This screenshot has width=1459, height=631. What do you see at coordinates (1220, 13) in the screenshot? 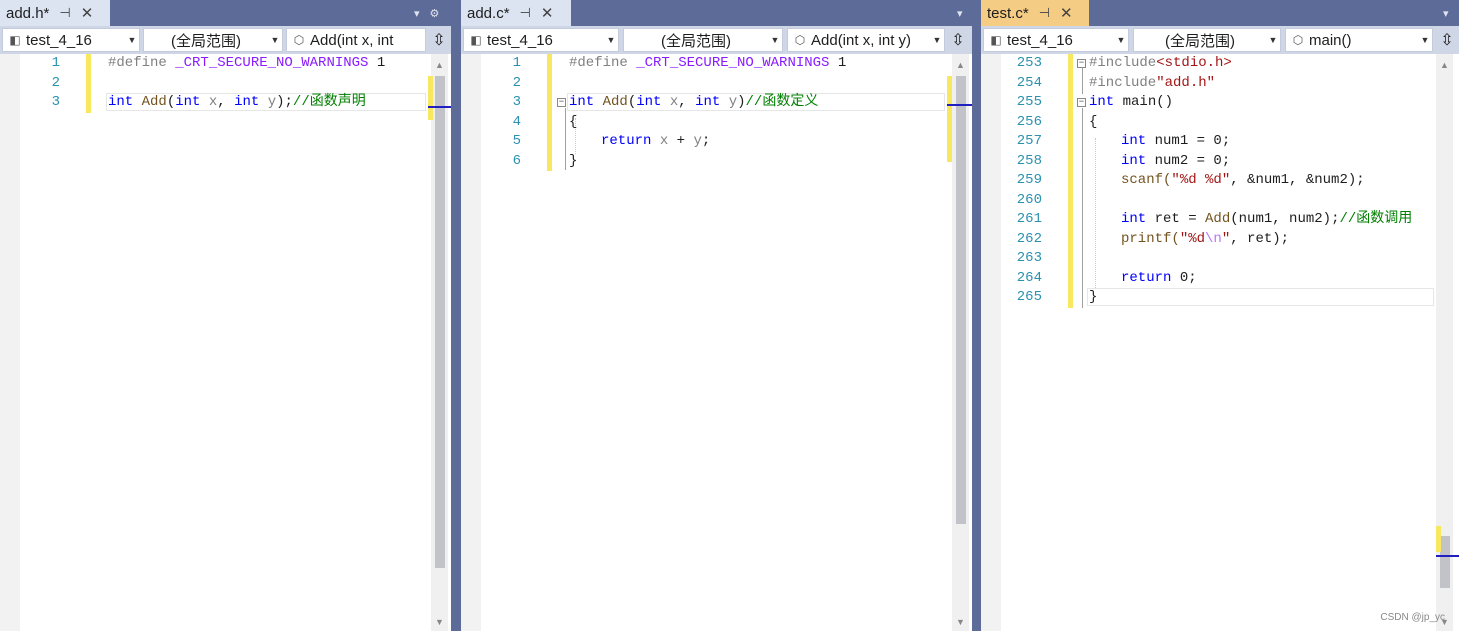
I see `tab-bar: test.c* ⊣ ✕ ▾` at bounding box center [1220, 13].